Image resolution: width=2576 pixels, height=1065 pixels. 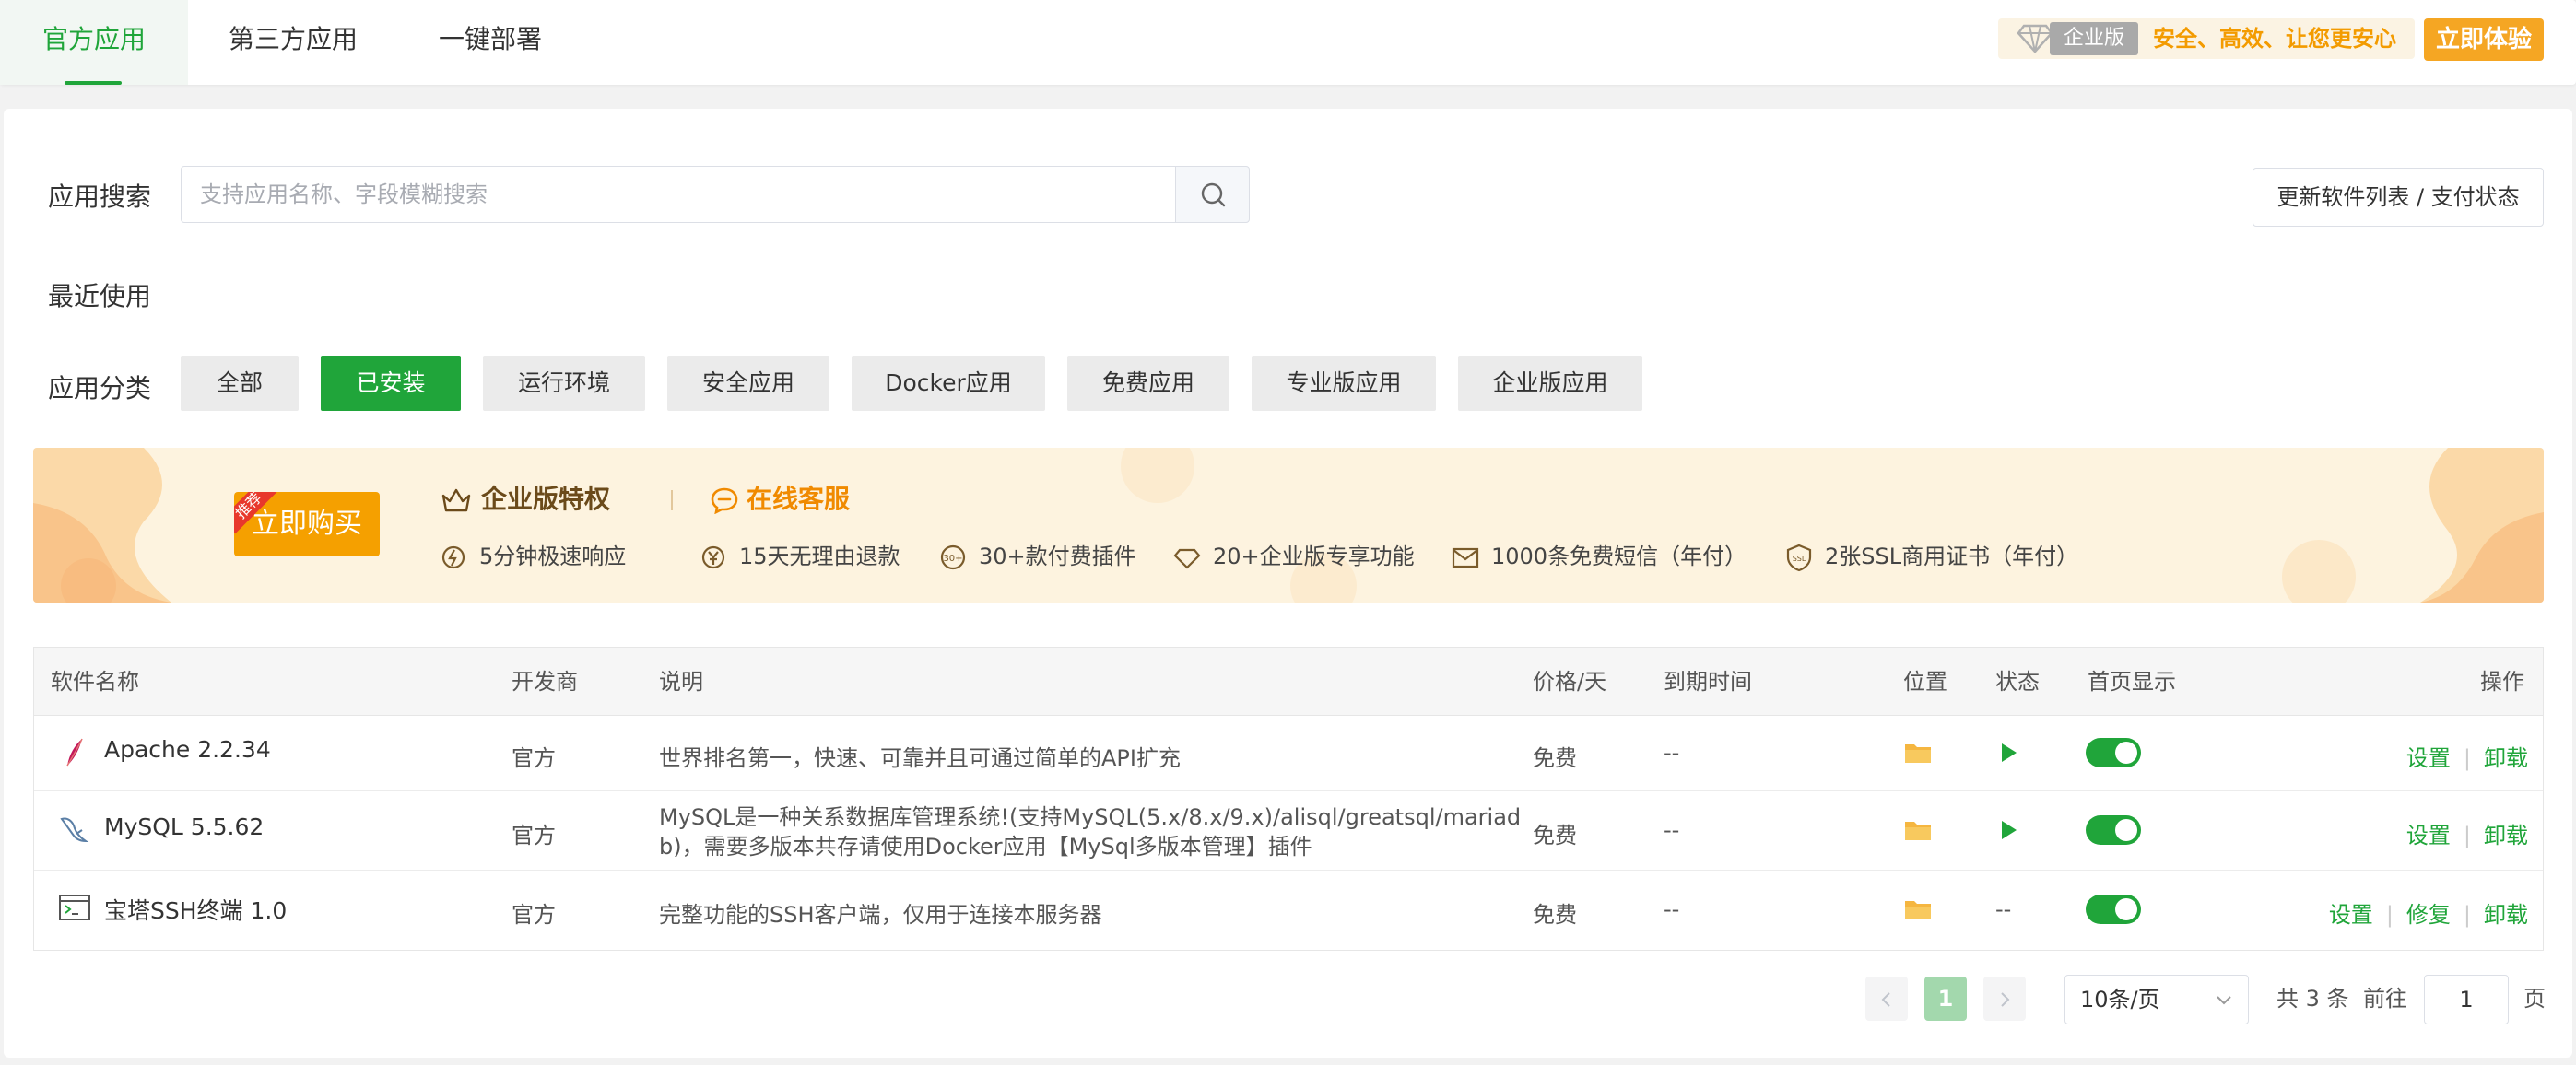 What do you see at coordinates (2428, 915) in the screenshot?
I see `repair-link: 修复` at bounding box center [2428, 915].